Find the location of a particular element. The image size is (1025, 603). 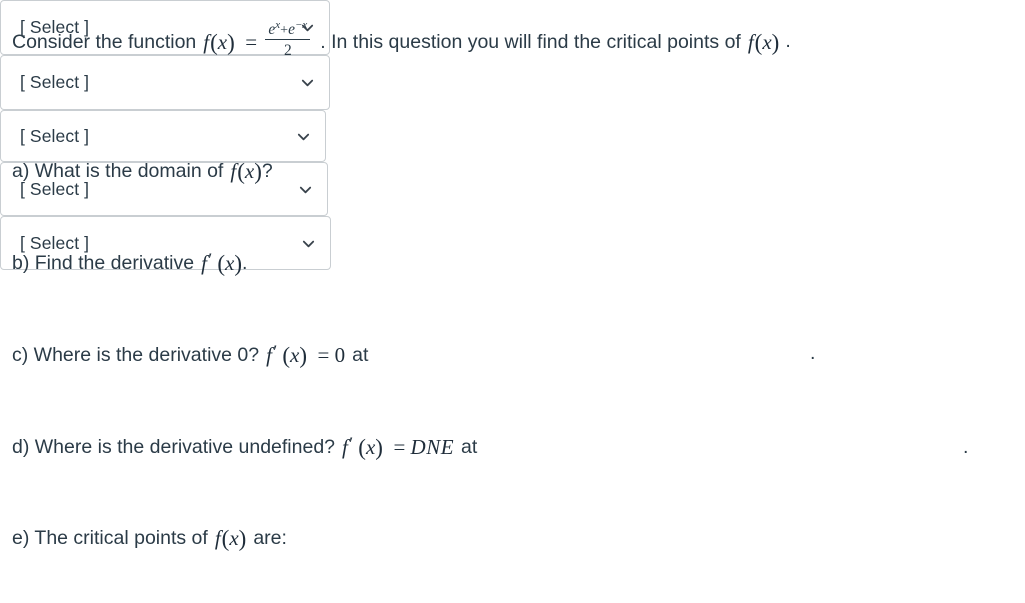

part-d-trailing-period: . is located at coordinates (966, 447).